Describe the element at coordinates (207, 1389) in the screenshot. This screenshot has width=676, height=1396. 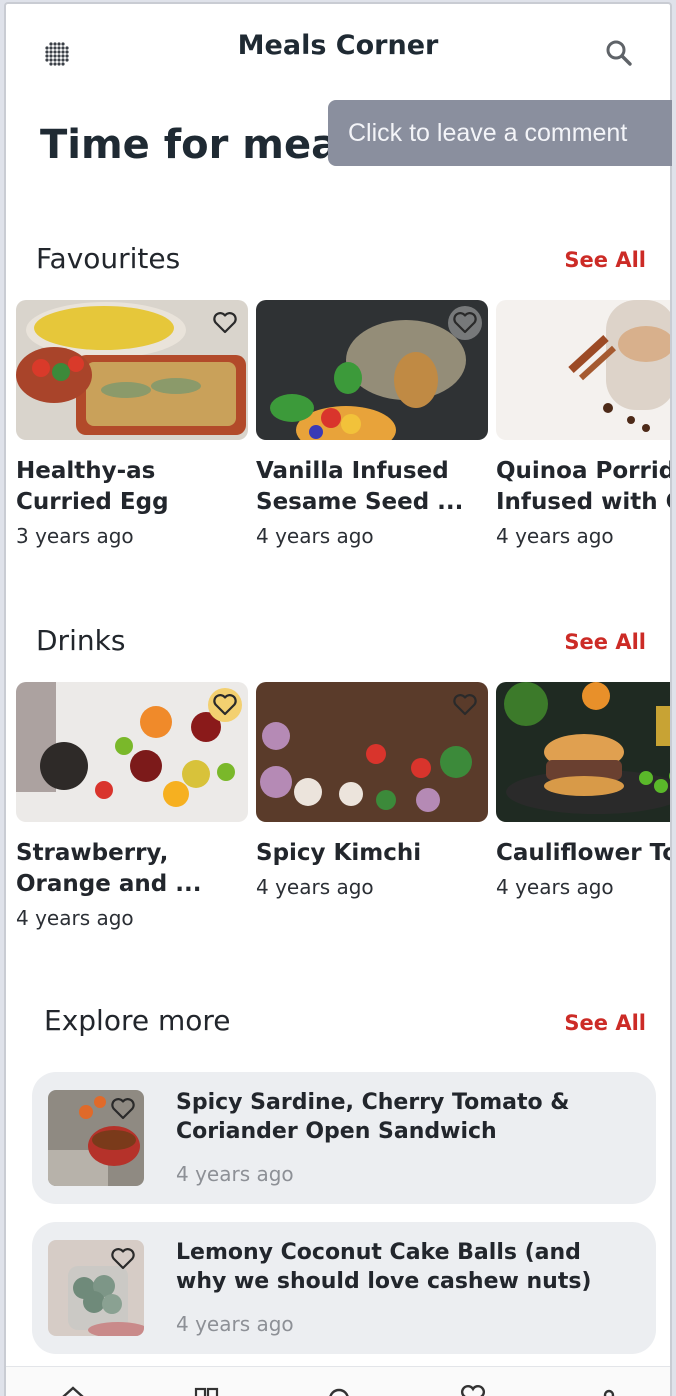
I see `categories-icon` at that location.